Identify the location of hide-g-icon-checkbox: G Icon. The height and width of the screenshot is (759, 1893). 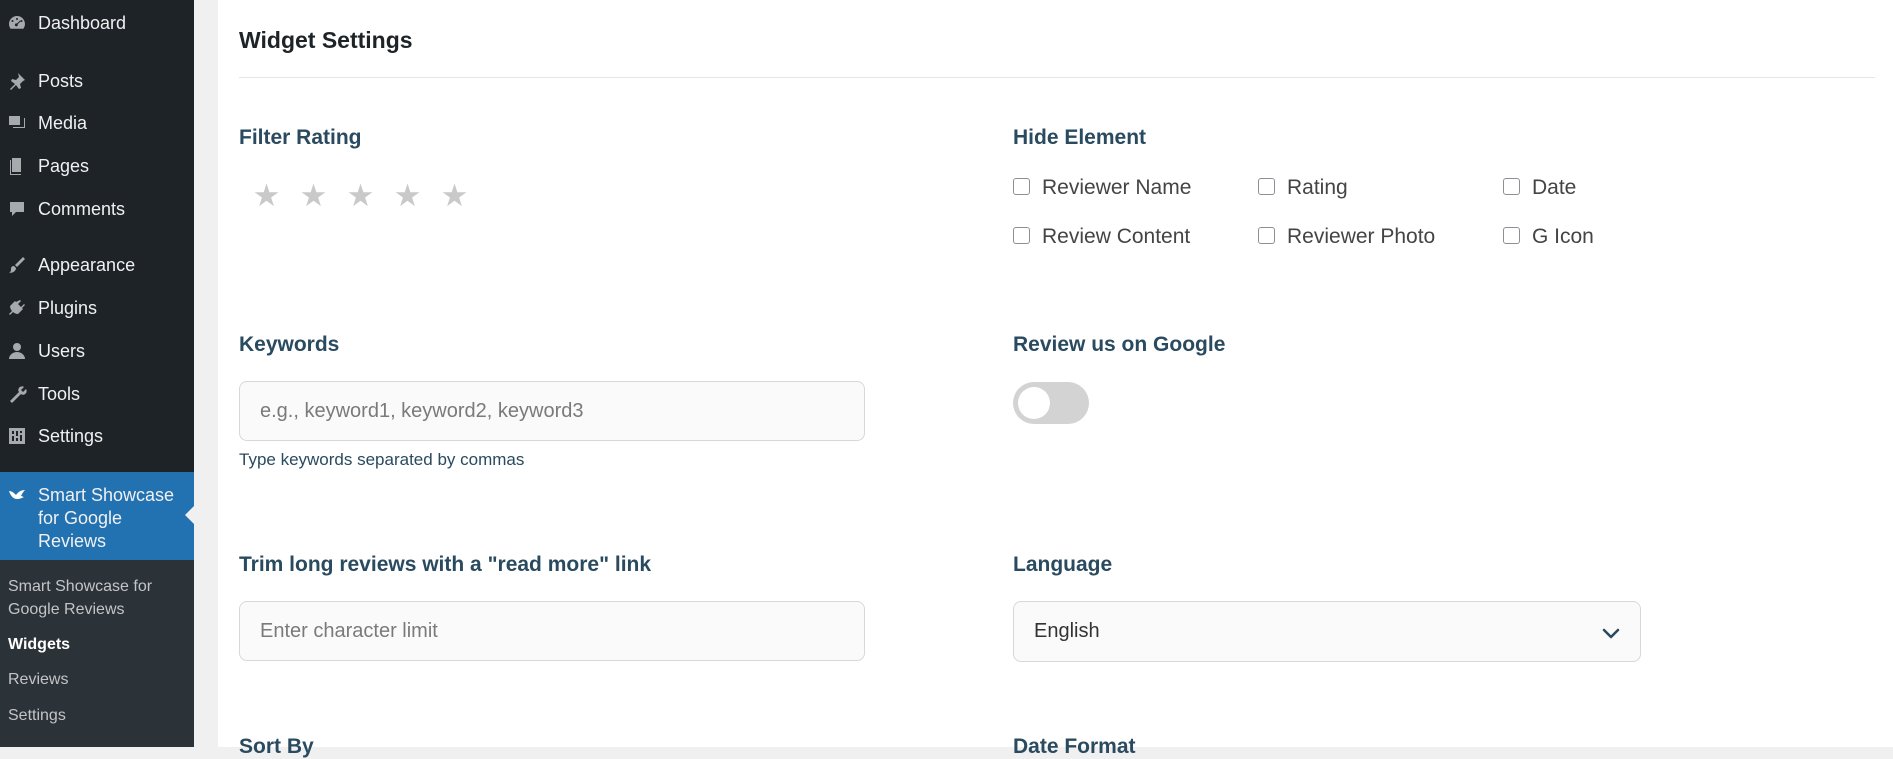
(1548, 237).